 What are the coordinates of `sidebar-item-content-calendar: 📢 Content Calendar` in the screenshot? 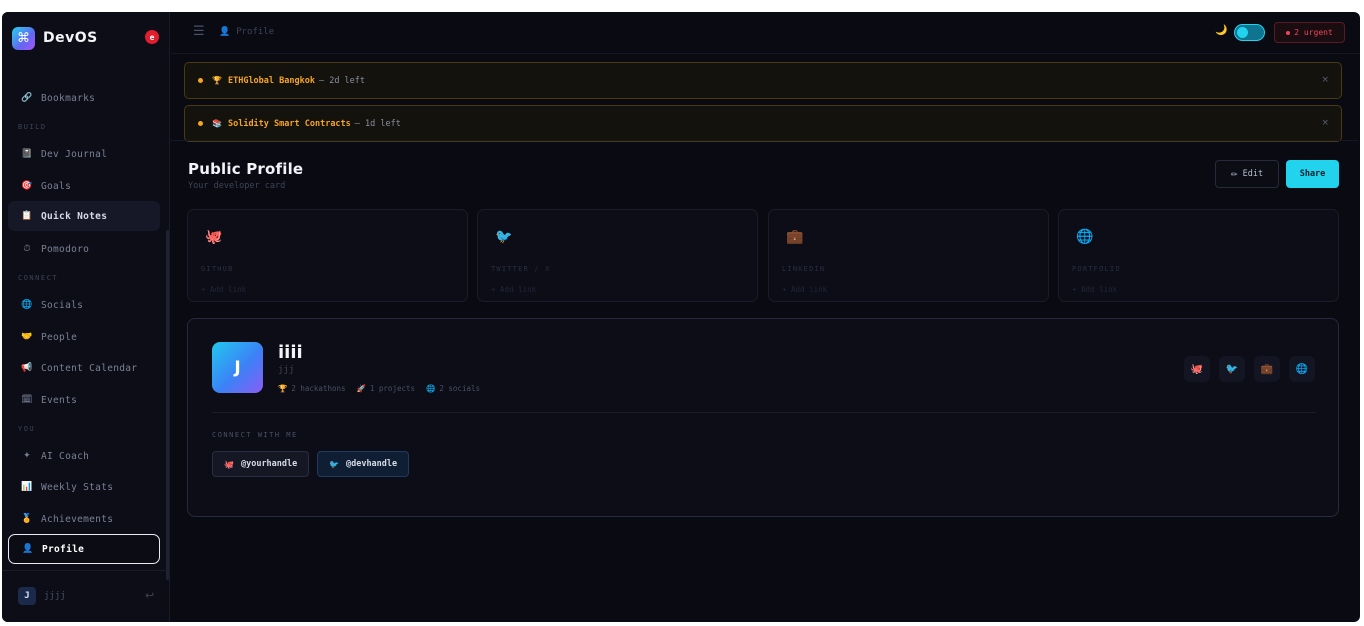 It's located at (84, 368).